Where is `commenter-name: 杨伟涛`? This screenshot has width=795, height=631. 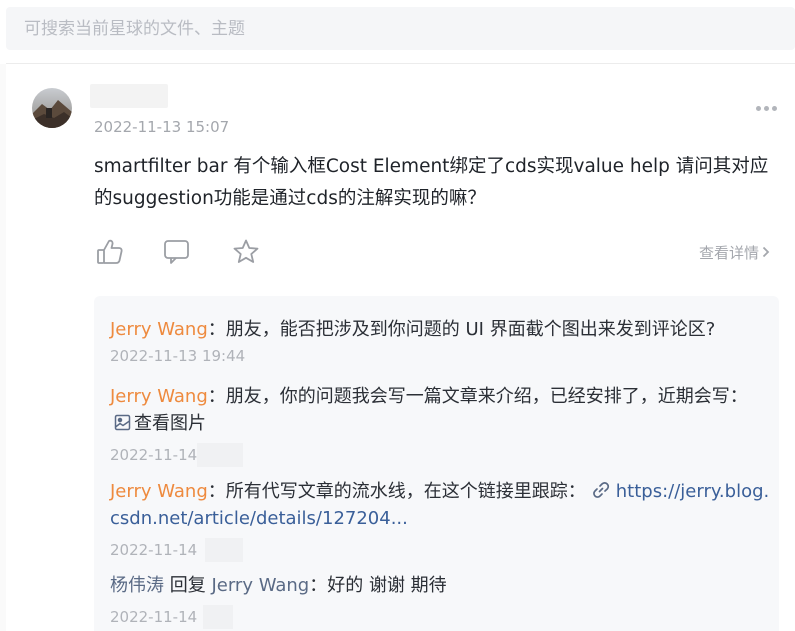
commenter-name: 杨伟涛 is located at coordinates (137, 585).